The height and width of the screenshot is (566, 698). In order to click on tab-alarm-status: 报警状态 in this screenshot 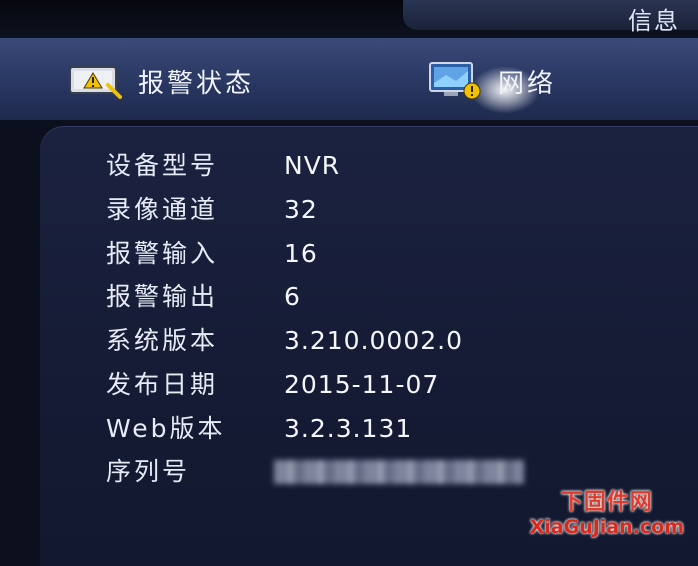, I will do `click(160, 81)`.